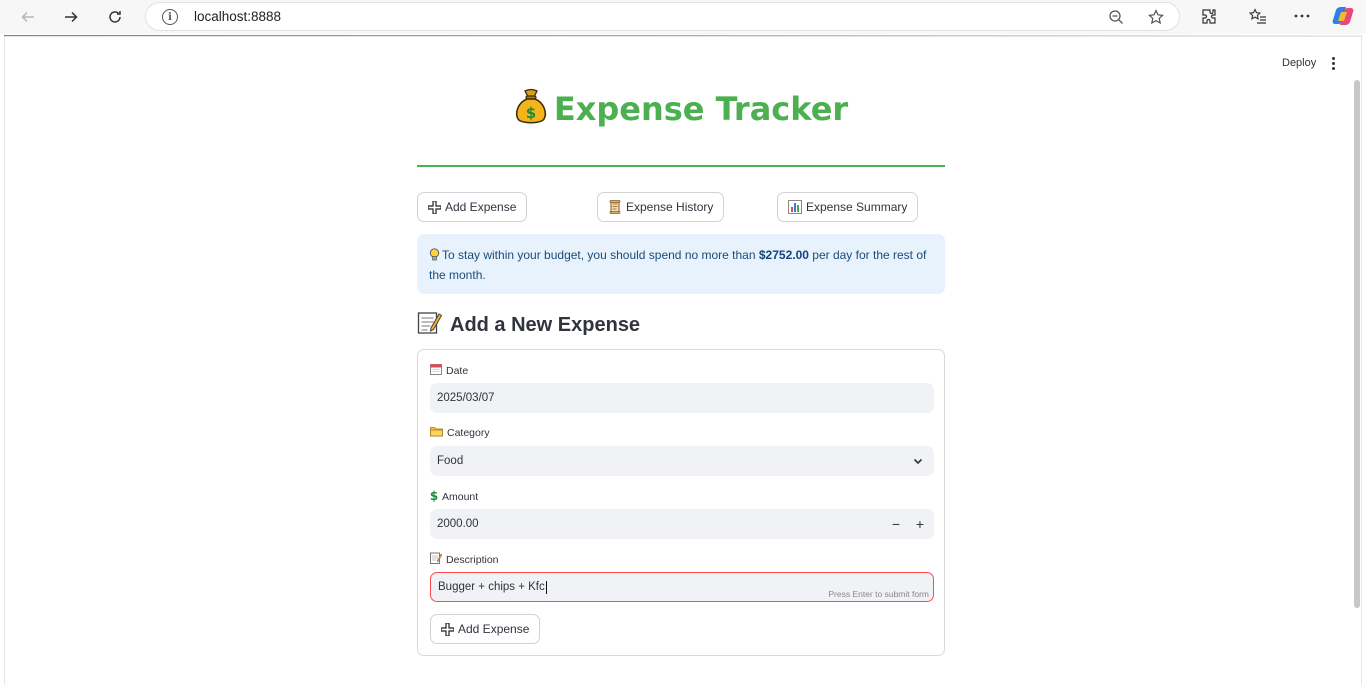  What do you see at coordinates (1302, 16) in the screenshot?
I see `more-options-icon` at bounding box center [1302, 16].